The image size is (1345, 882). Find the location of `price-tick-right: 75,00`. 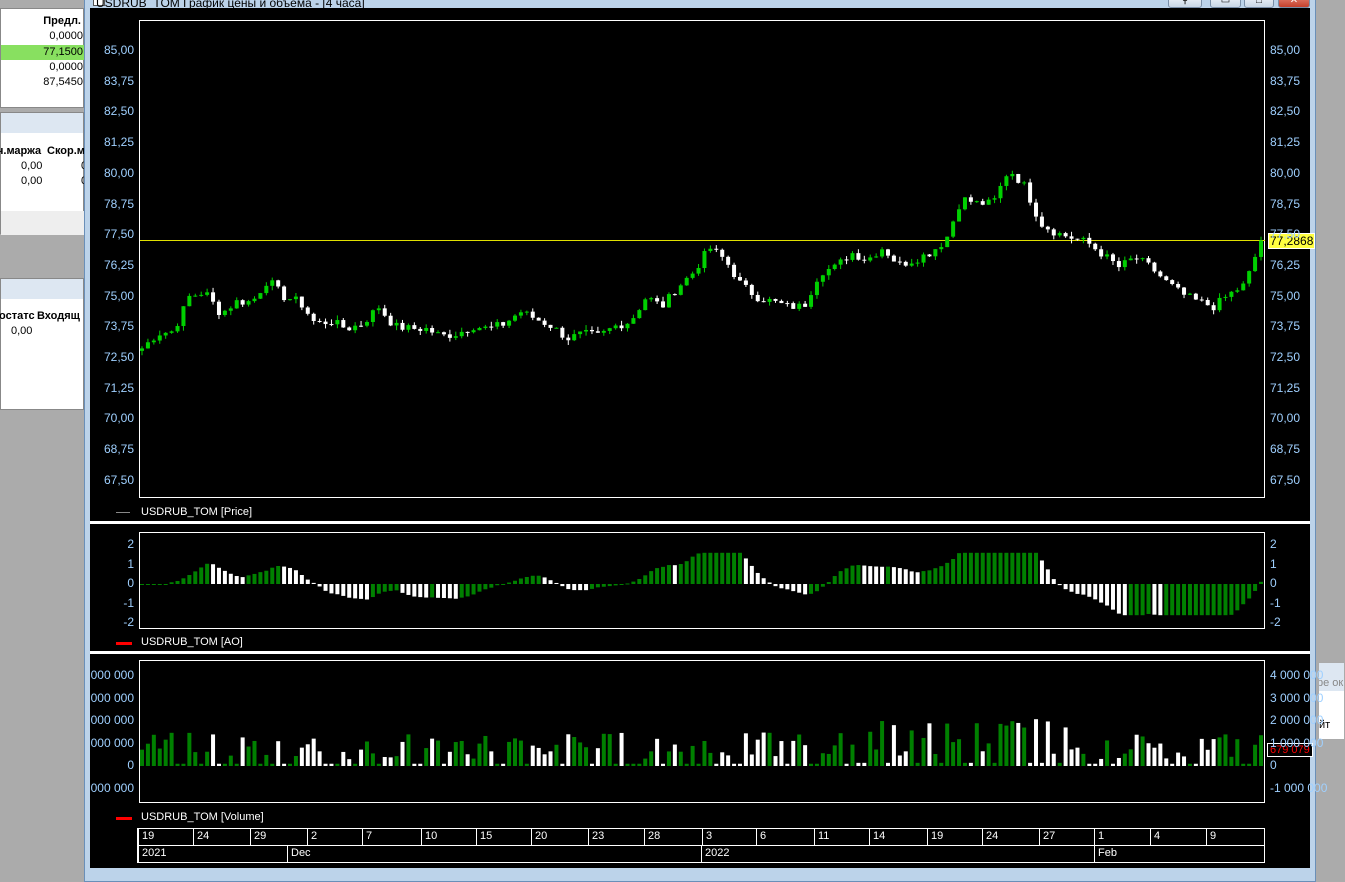

price-tick-right: 75,00 is located at coordinates (1285, 295).